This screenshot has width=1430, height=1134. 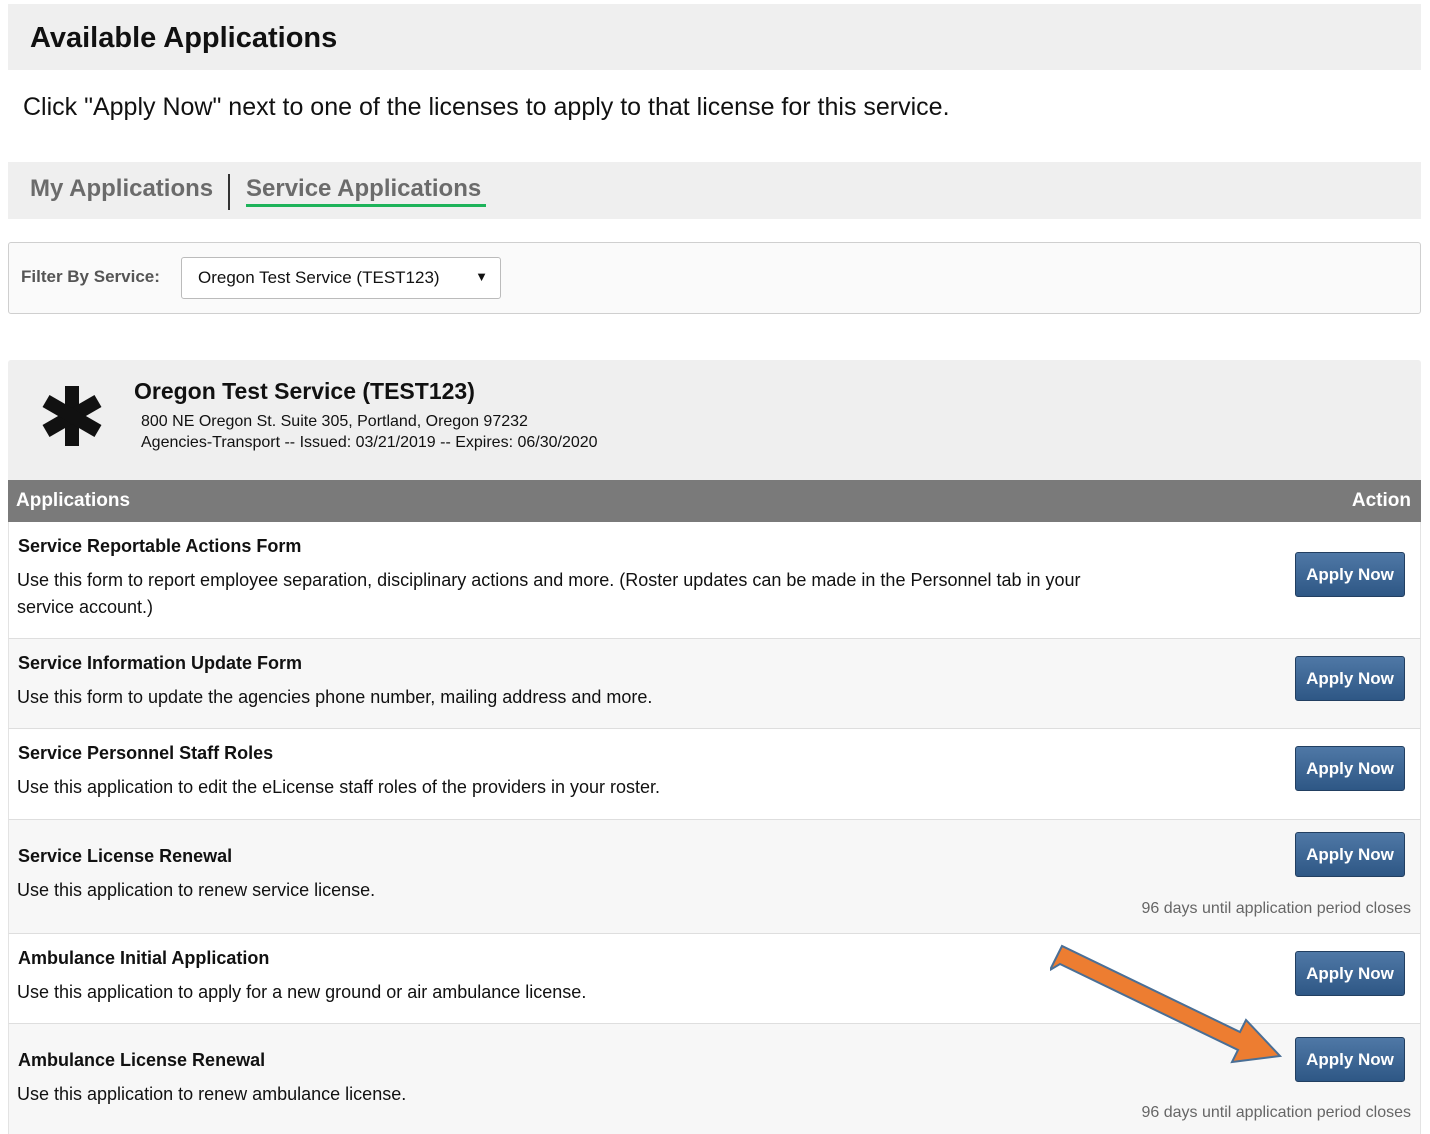 What do you see at coordinates (146, 753) in the screenshot?
I see `application-title: Service Personnel Staff Roles` at bounding box center [146, 753].